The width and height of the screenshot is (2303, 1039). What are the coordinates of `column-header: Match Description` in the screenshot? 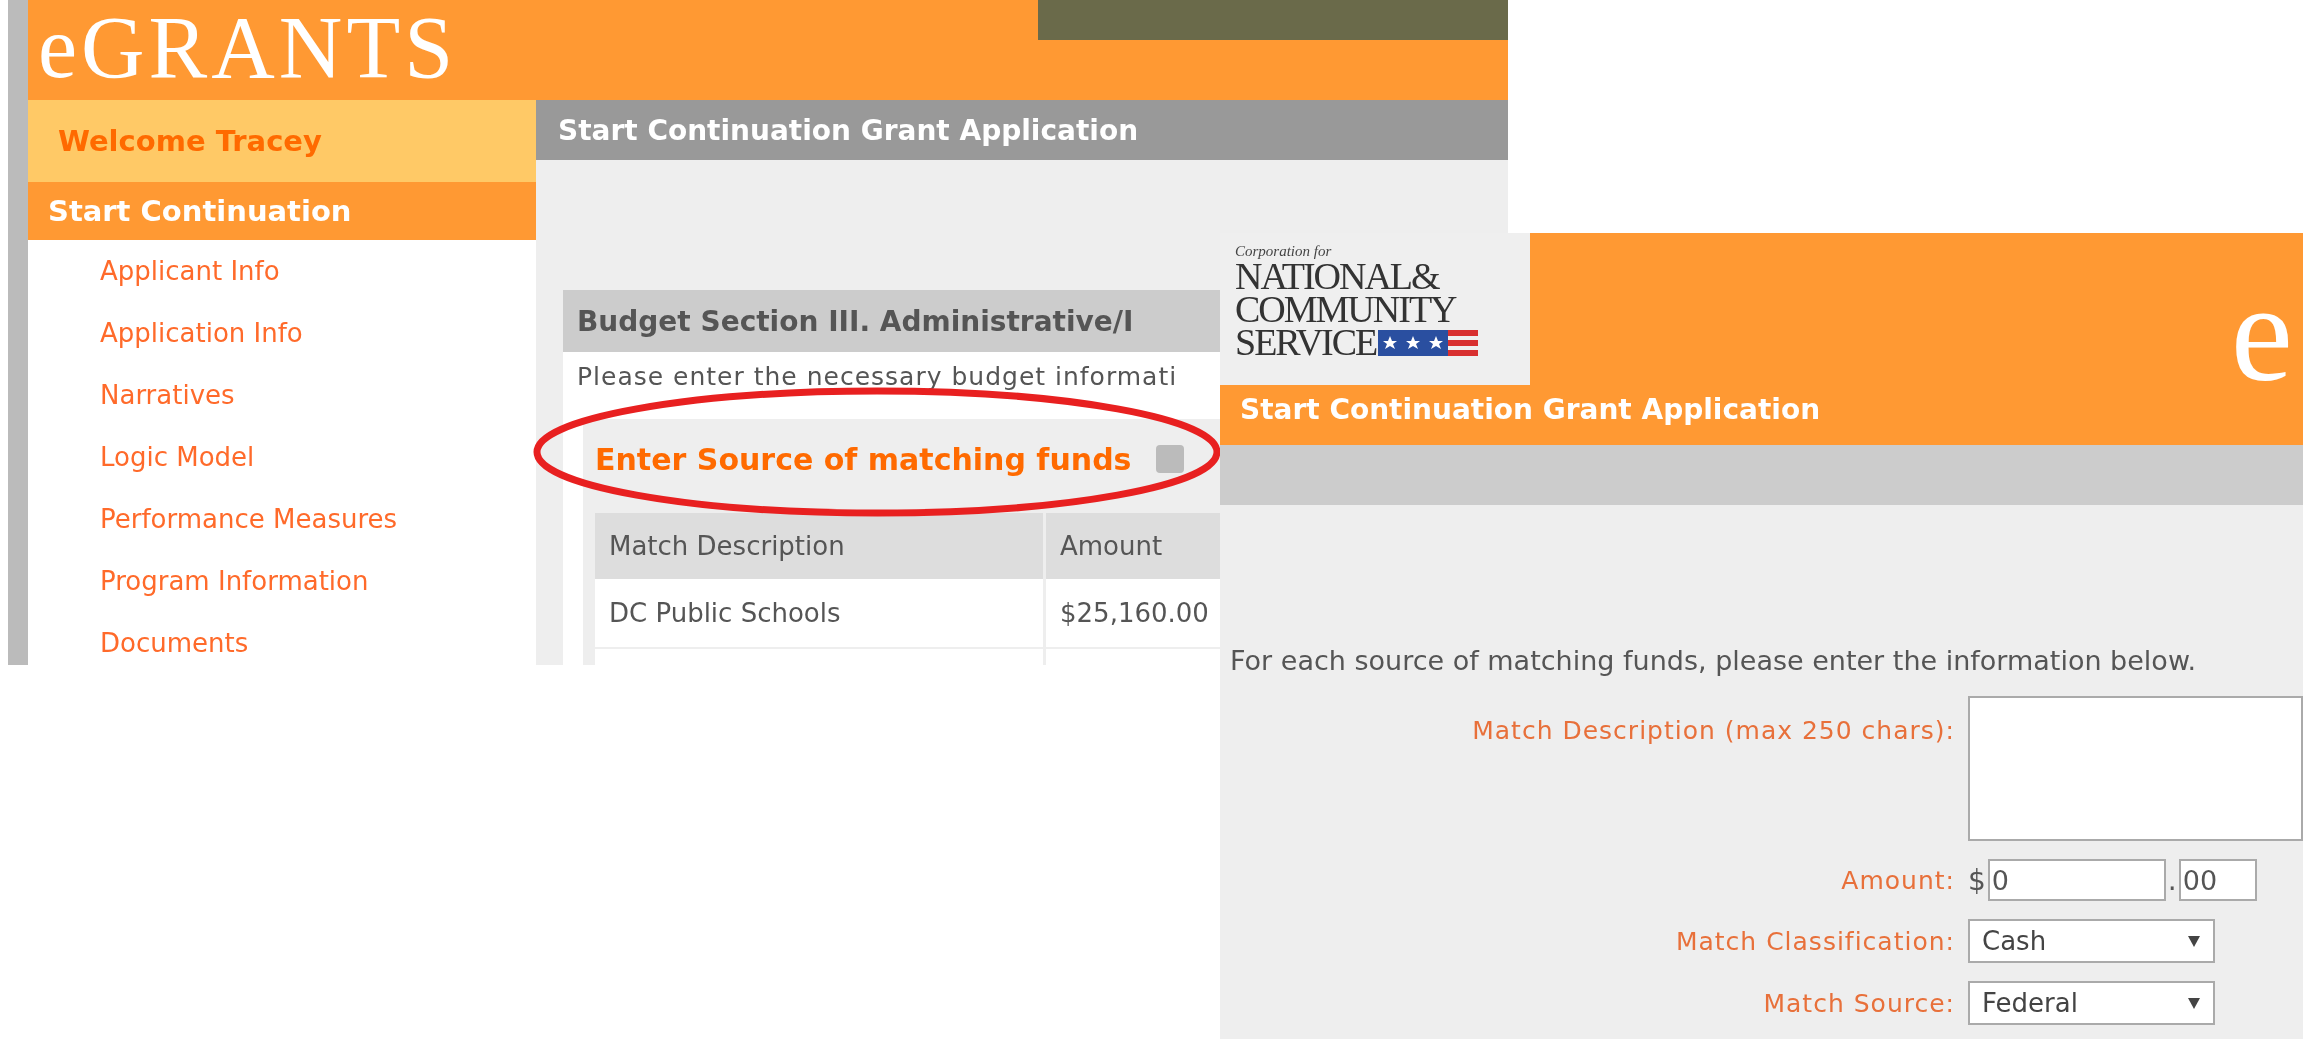 It's located at (820, 546).